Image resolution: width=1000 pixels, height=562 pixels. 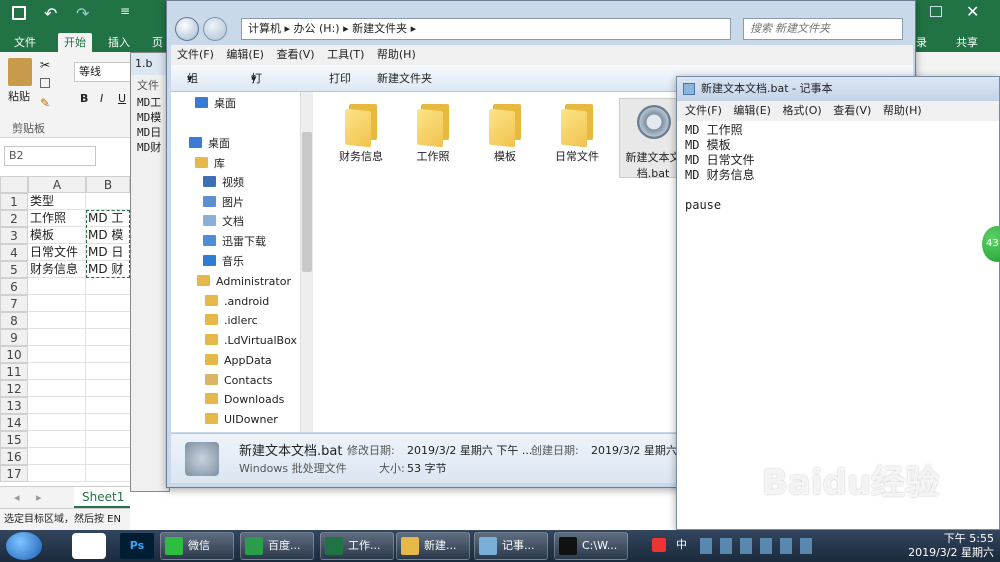 What do you see at coordinates (14, 354) in the screenshot?
I see `row-header: 10` at bounding box center [14, 354].